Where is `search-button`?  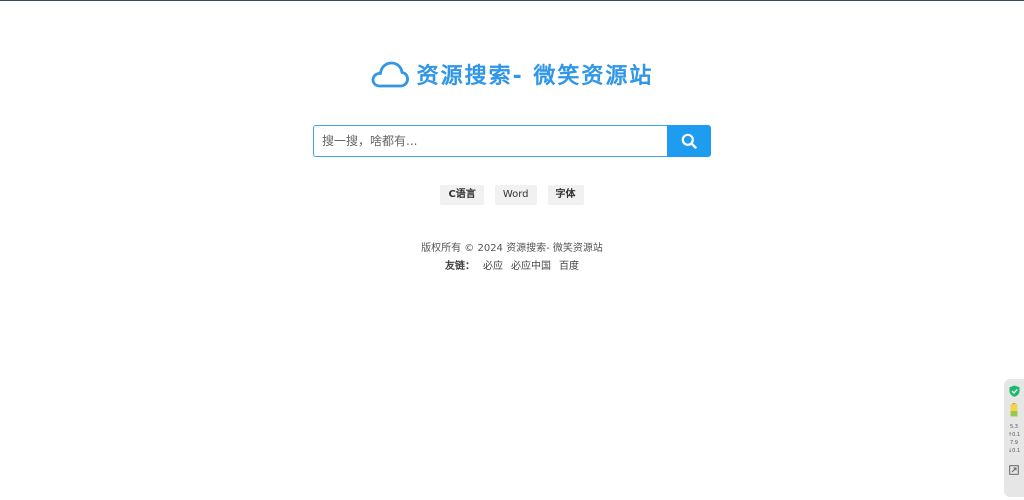
search-button is located at coordinates (689, 141).